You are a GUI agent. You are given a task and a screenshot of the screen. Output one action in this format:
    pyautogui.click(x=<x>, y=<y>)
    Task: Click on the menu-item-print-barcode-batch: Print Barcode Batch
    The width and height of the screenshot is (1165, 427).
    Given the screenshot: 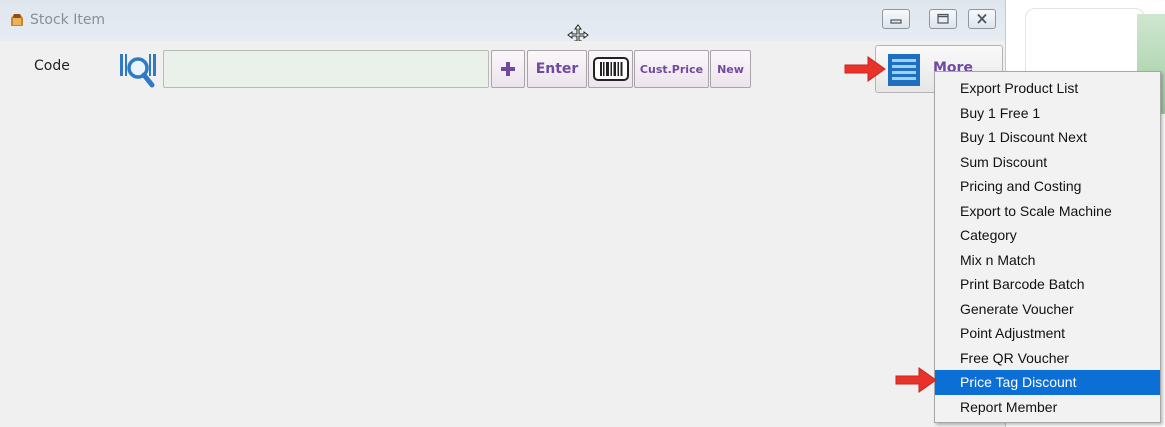 What is the action you would take?
    pyautogui.click(x=1047, y=284)
    